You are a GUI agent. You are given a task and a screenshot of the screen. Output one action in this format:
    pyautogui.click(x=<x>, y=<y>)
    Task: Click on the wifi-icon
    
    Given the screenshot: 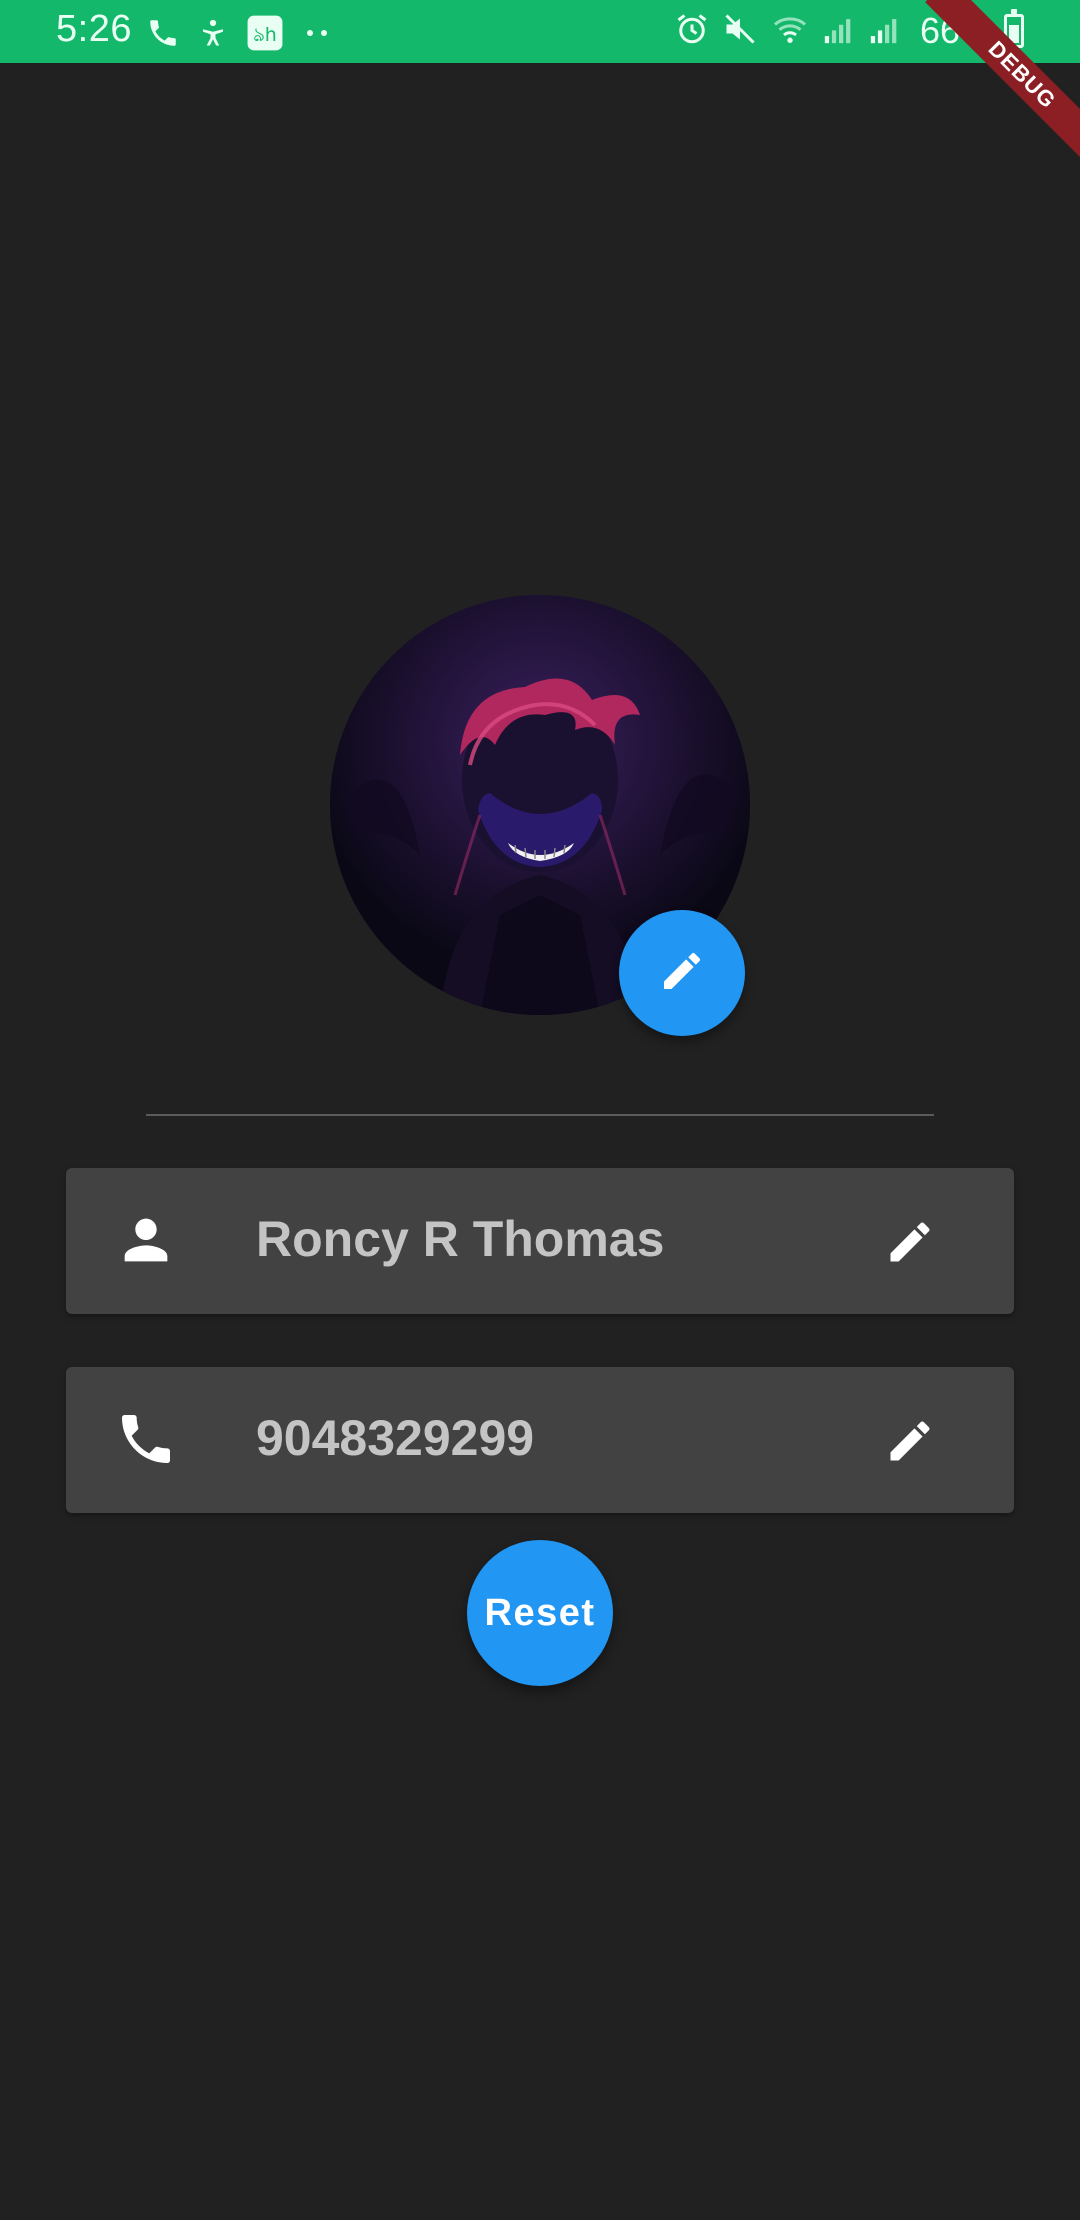 What is the action you would take?
    pyautogui.click(x=790, y=31)
    